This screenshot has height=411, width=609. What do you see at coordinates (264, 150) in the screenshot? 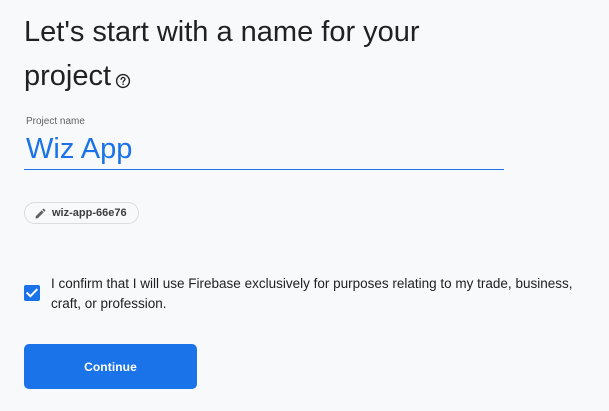
I see `project-name-input` at bounding box center [264, 150].